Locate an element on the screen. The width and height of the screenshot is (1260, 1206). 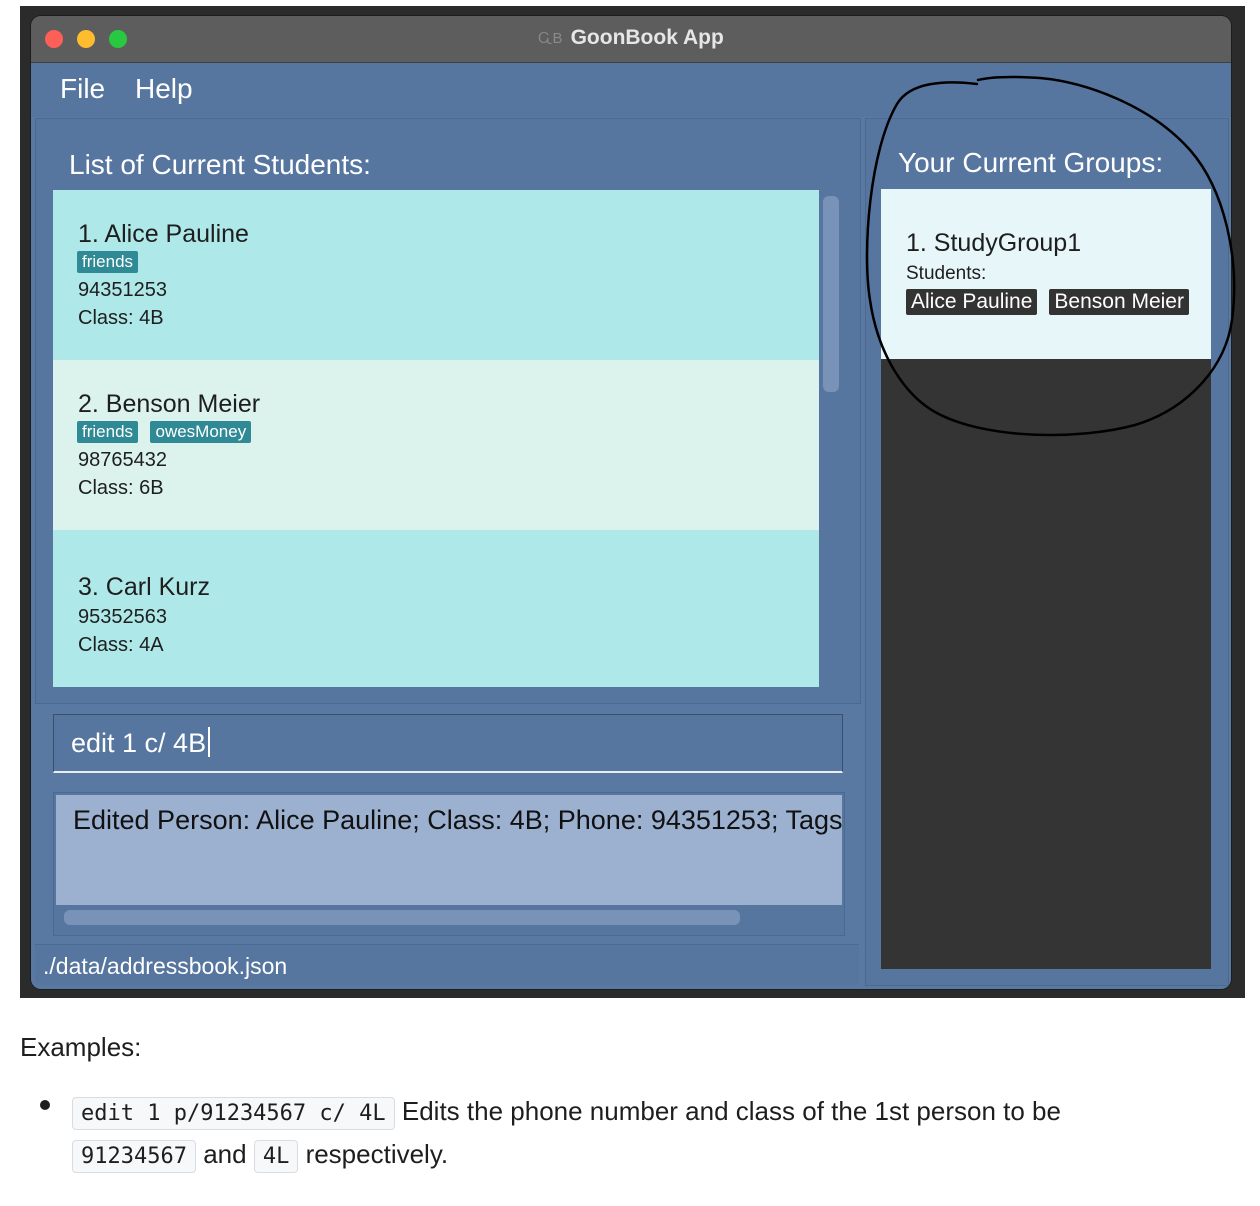
student-class: Class: 4B is located at coordinates (121, 318).